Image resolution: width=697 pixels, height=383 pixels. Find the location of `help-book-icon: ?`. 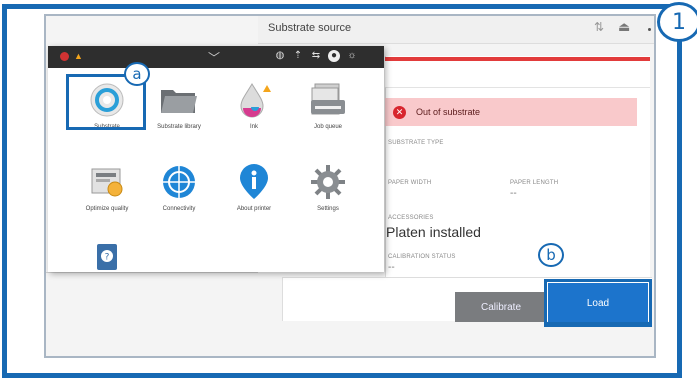

help-book-icon: ? is located at coordinates (107, 257).